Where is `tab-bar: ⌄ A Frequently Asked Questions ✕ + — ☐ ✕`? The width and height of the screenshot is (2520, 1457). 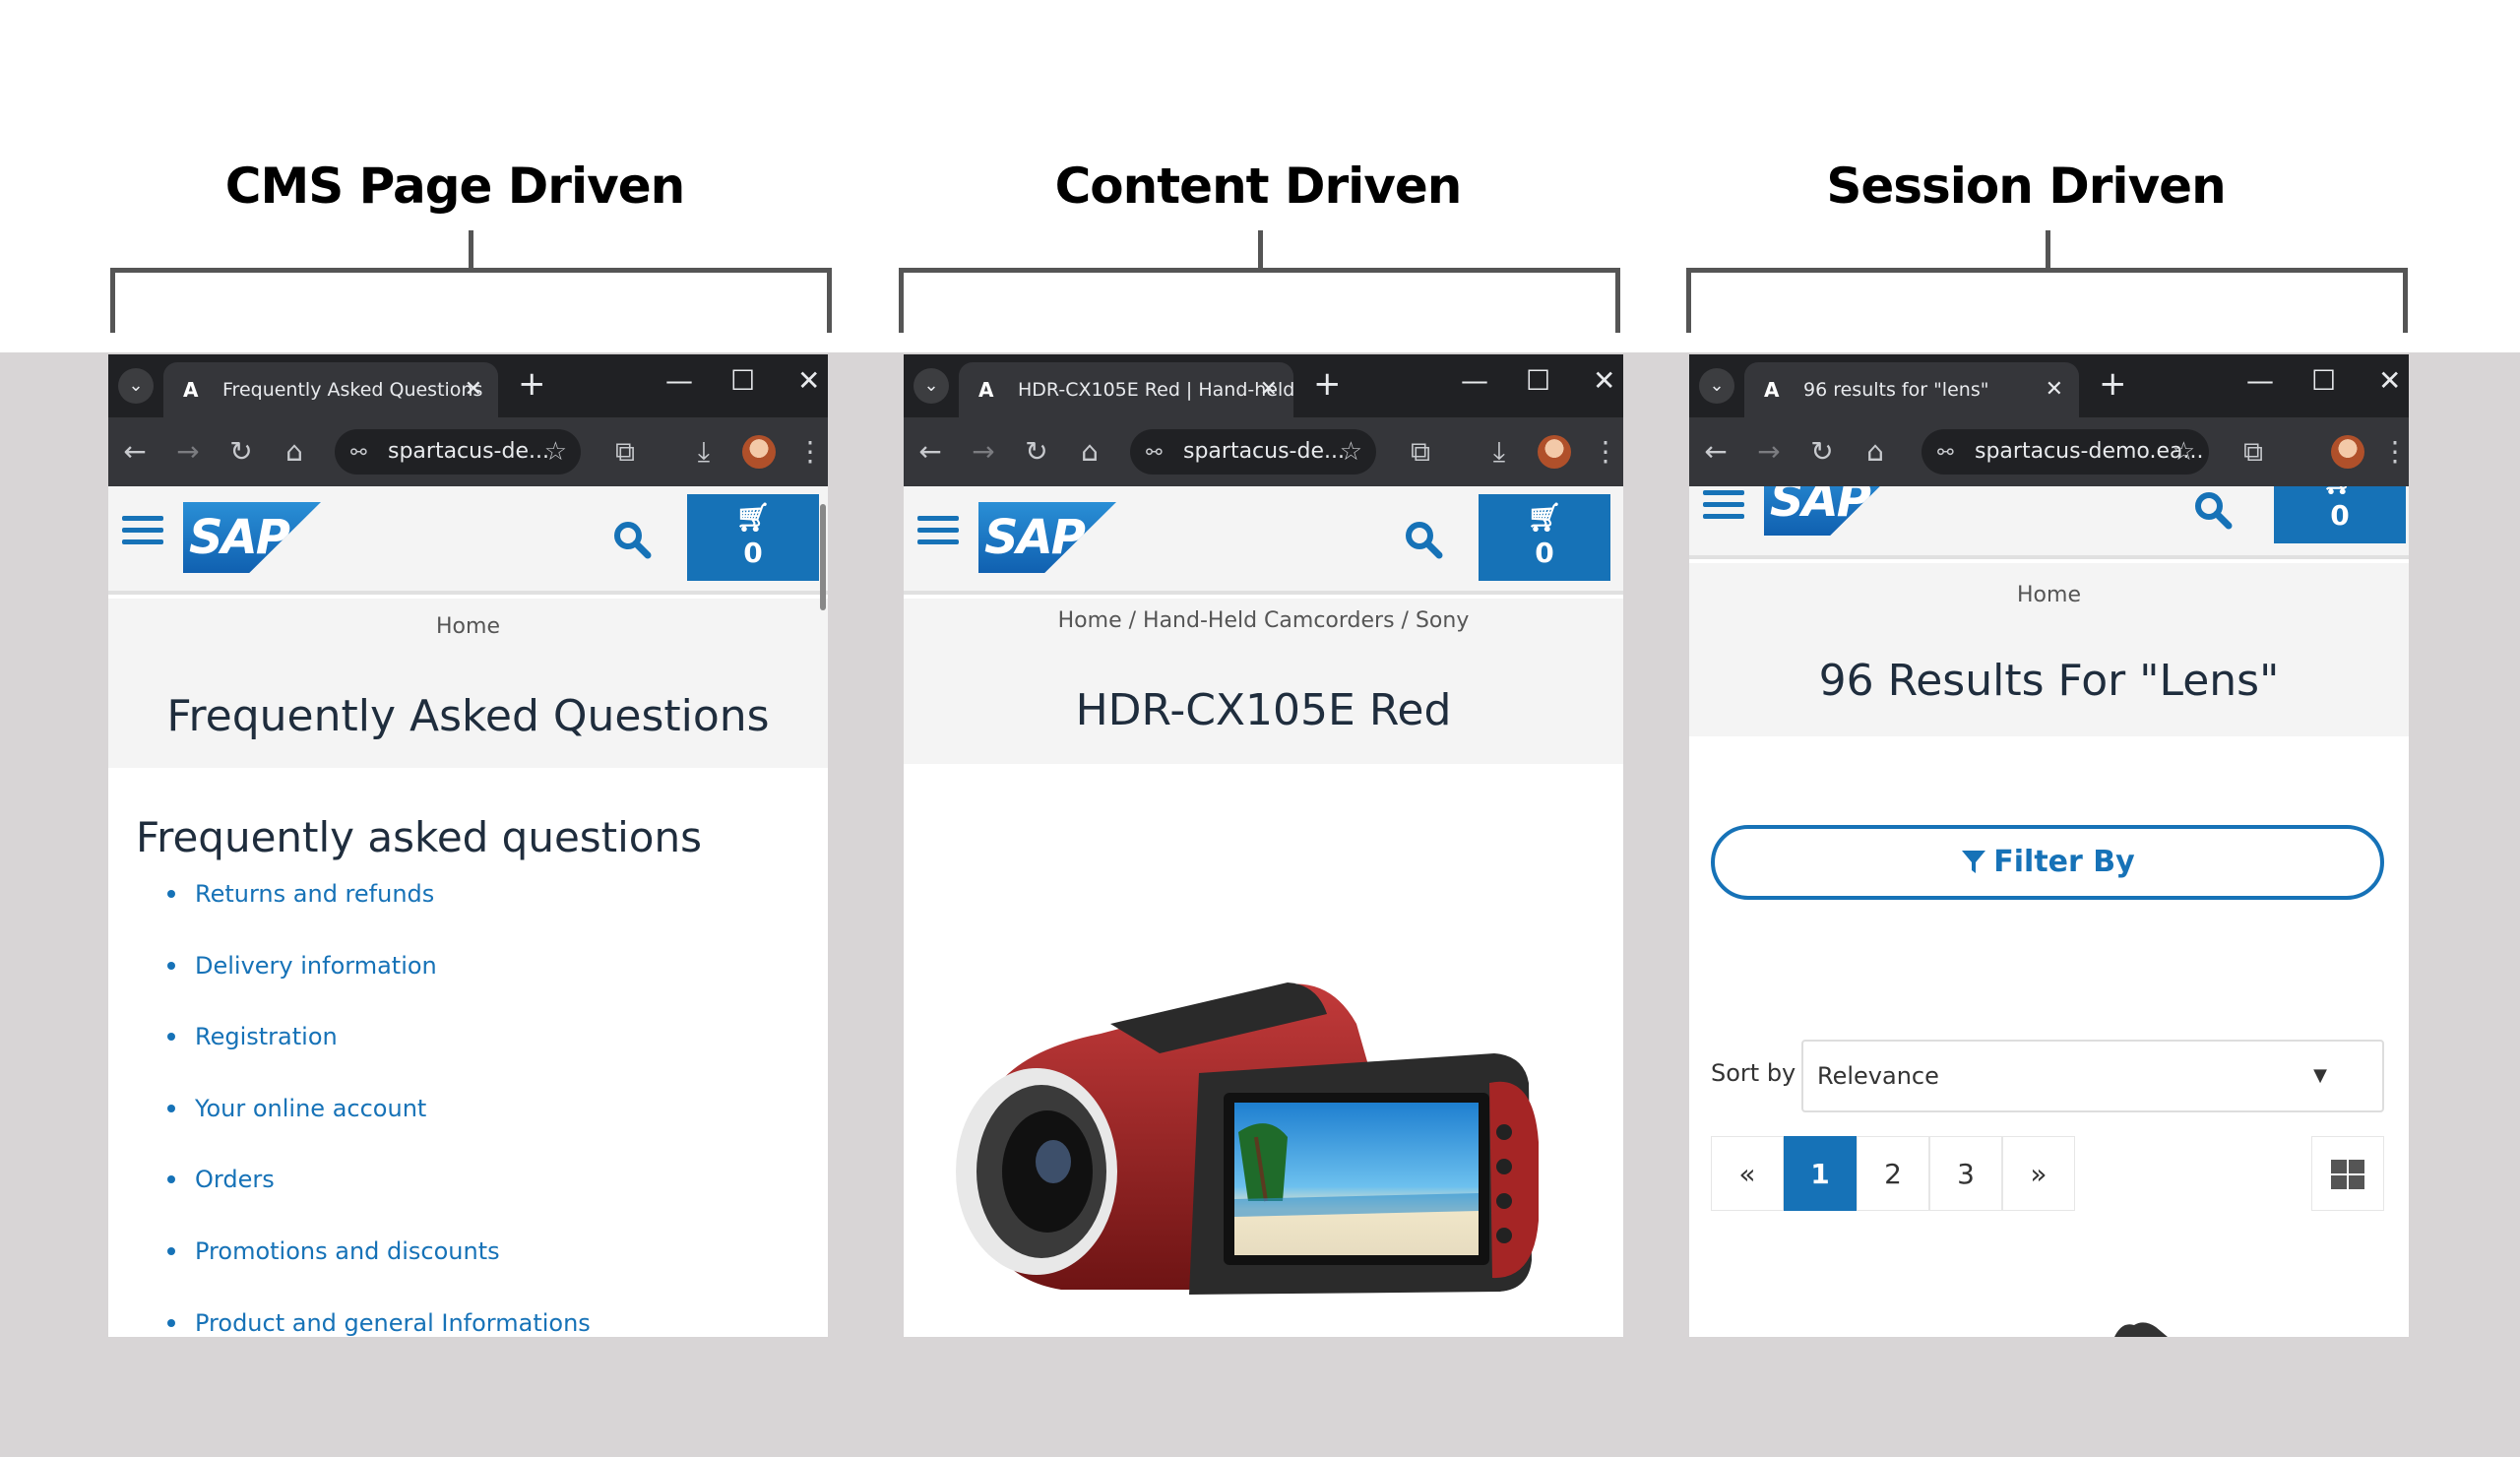
tab-bar: ⌄ A Frequently Asked Questions ✕ + — ☐ ✕ is located at coordinates (468, 385).